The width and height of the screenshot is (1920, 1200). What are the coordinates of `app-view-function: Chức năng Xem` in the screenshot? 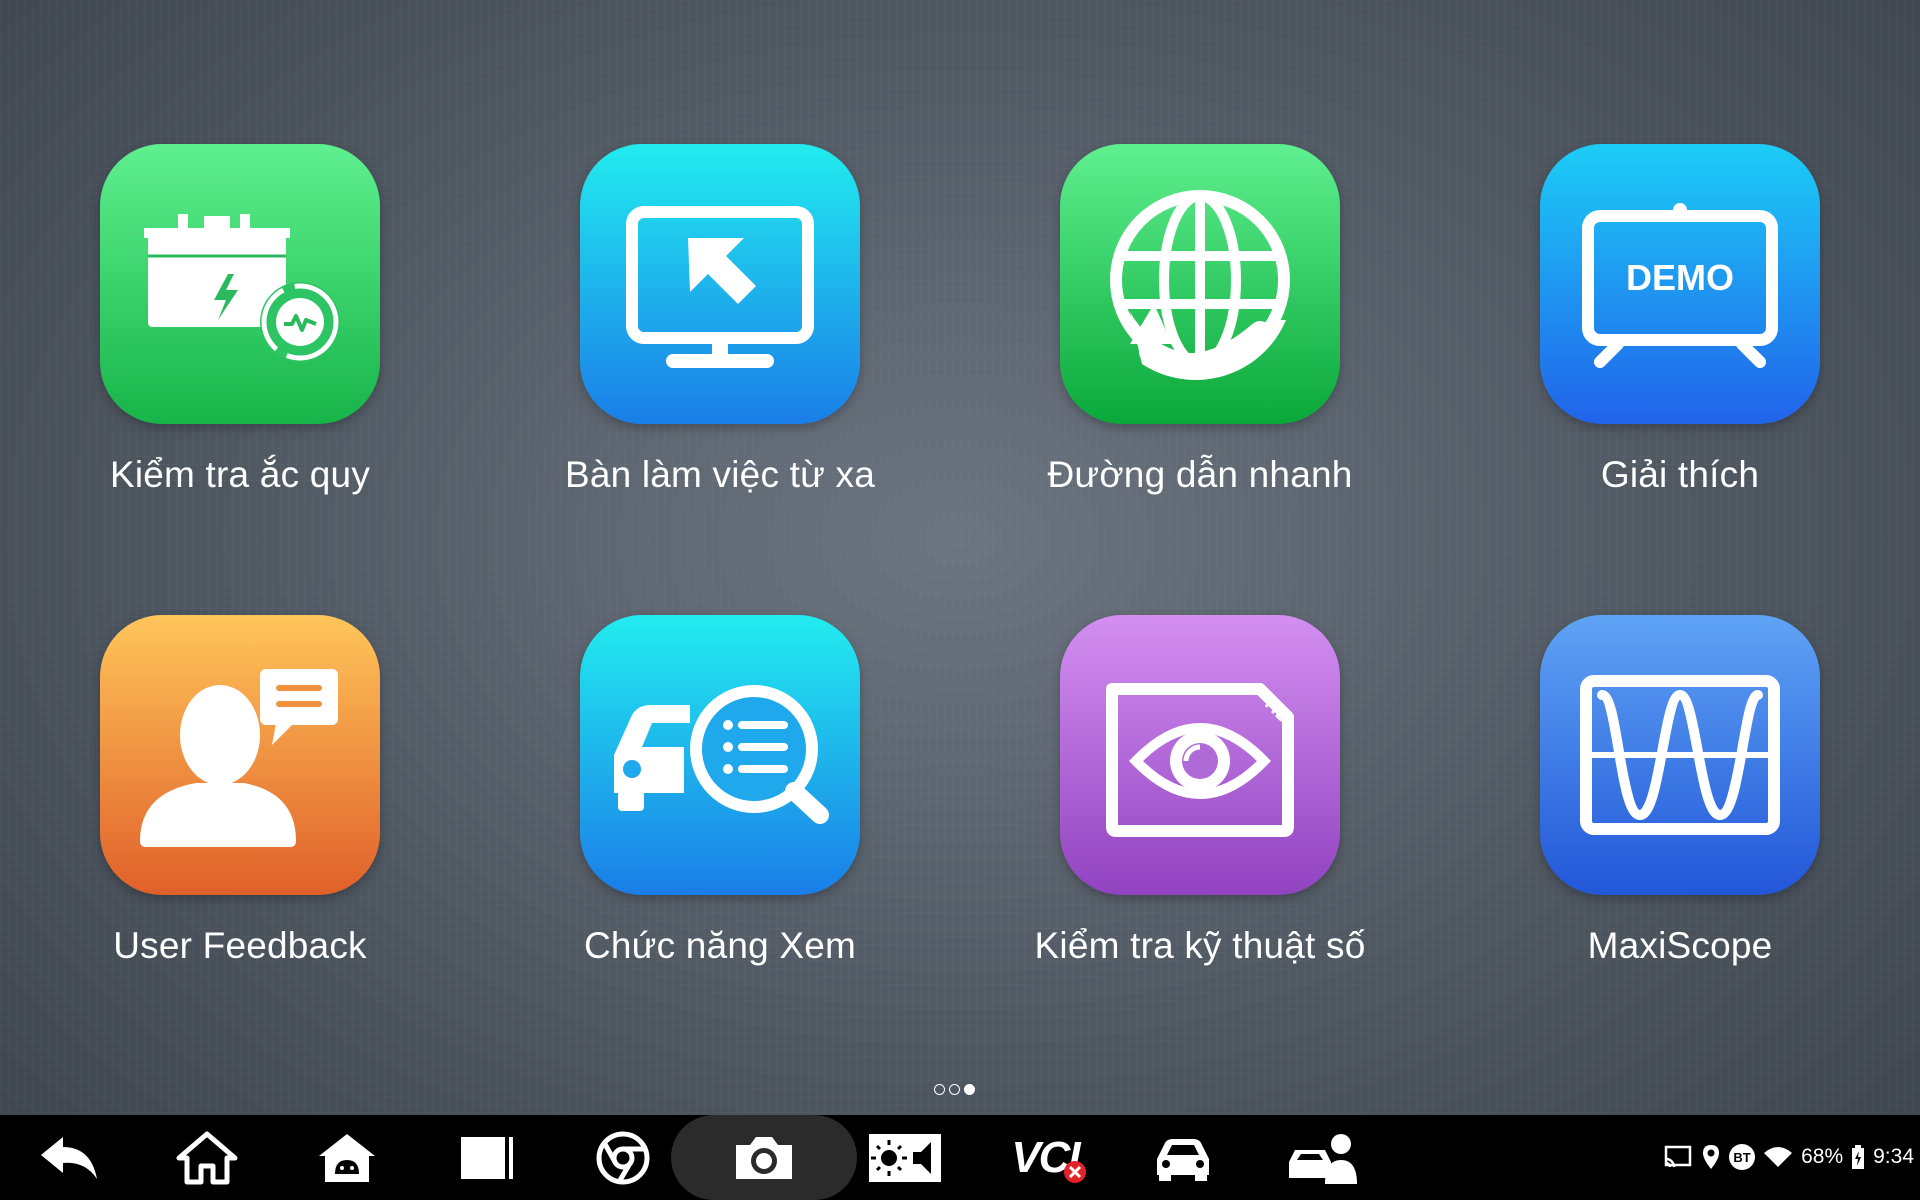 It's located at (720, 825).